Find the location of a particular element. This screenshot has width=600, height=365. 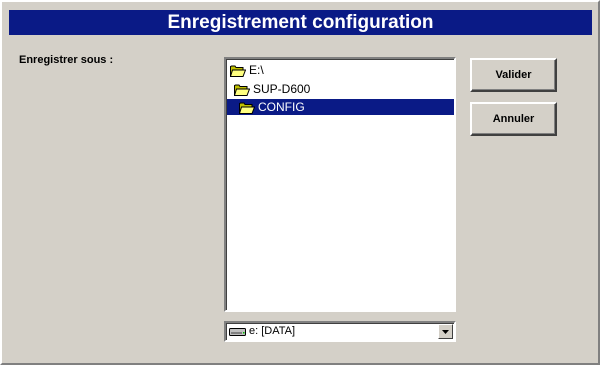

tree-item-label: E:\ is located at coordinates (256, 70).